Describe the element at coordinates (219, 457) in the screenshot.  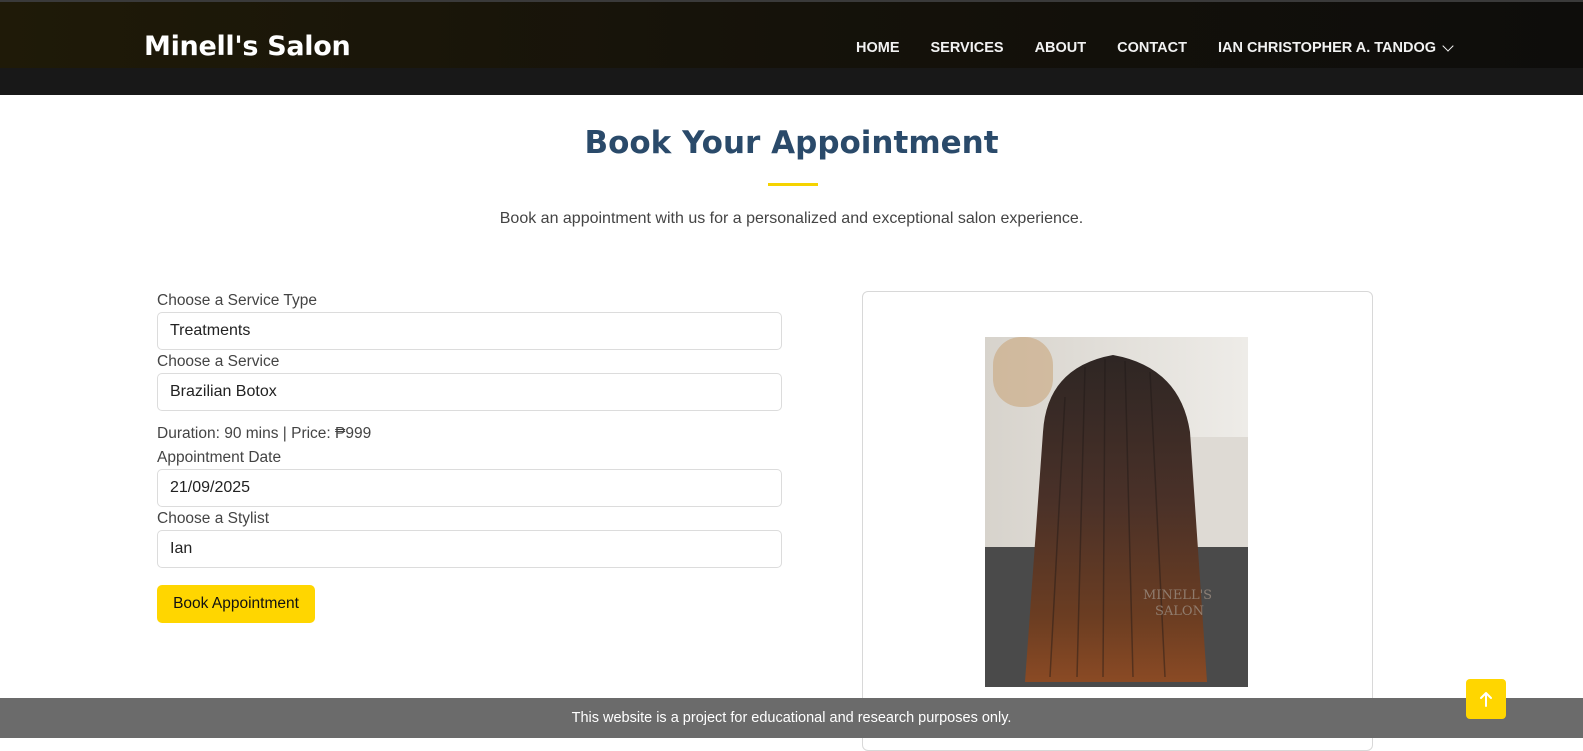
I see `date-label: Appointment Date` at that location.